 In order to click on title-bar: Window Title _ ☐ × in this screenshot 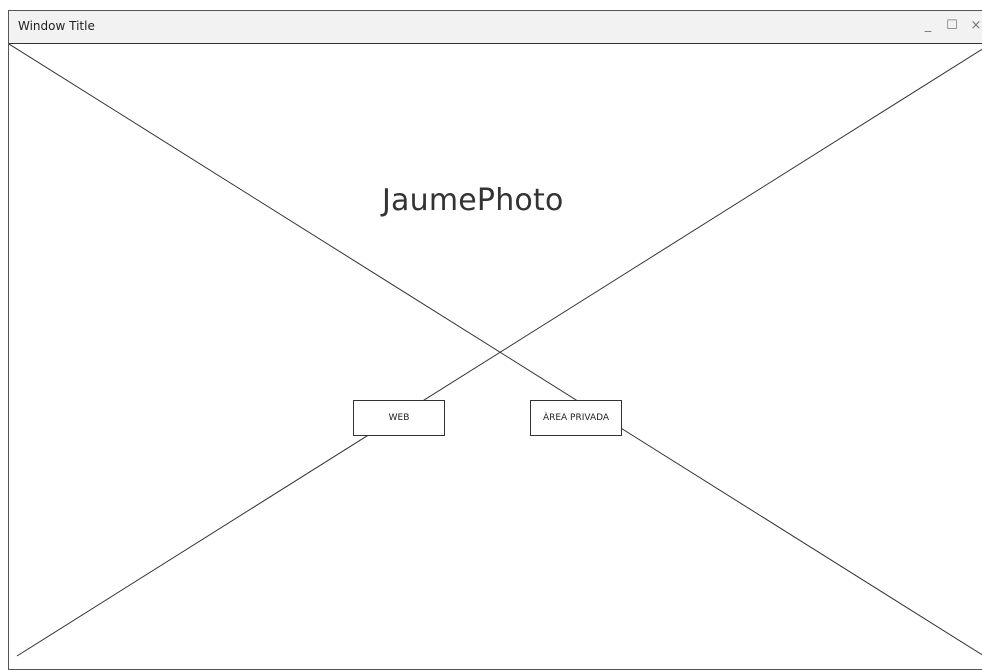, I will do `click(495, 27)`.